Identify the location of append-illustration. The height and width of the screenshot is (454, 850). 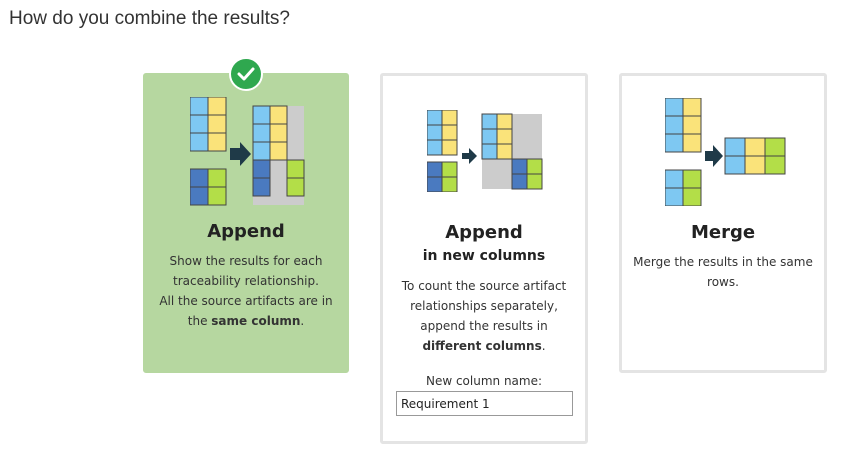
(247, 151).